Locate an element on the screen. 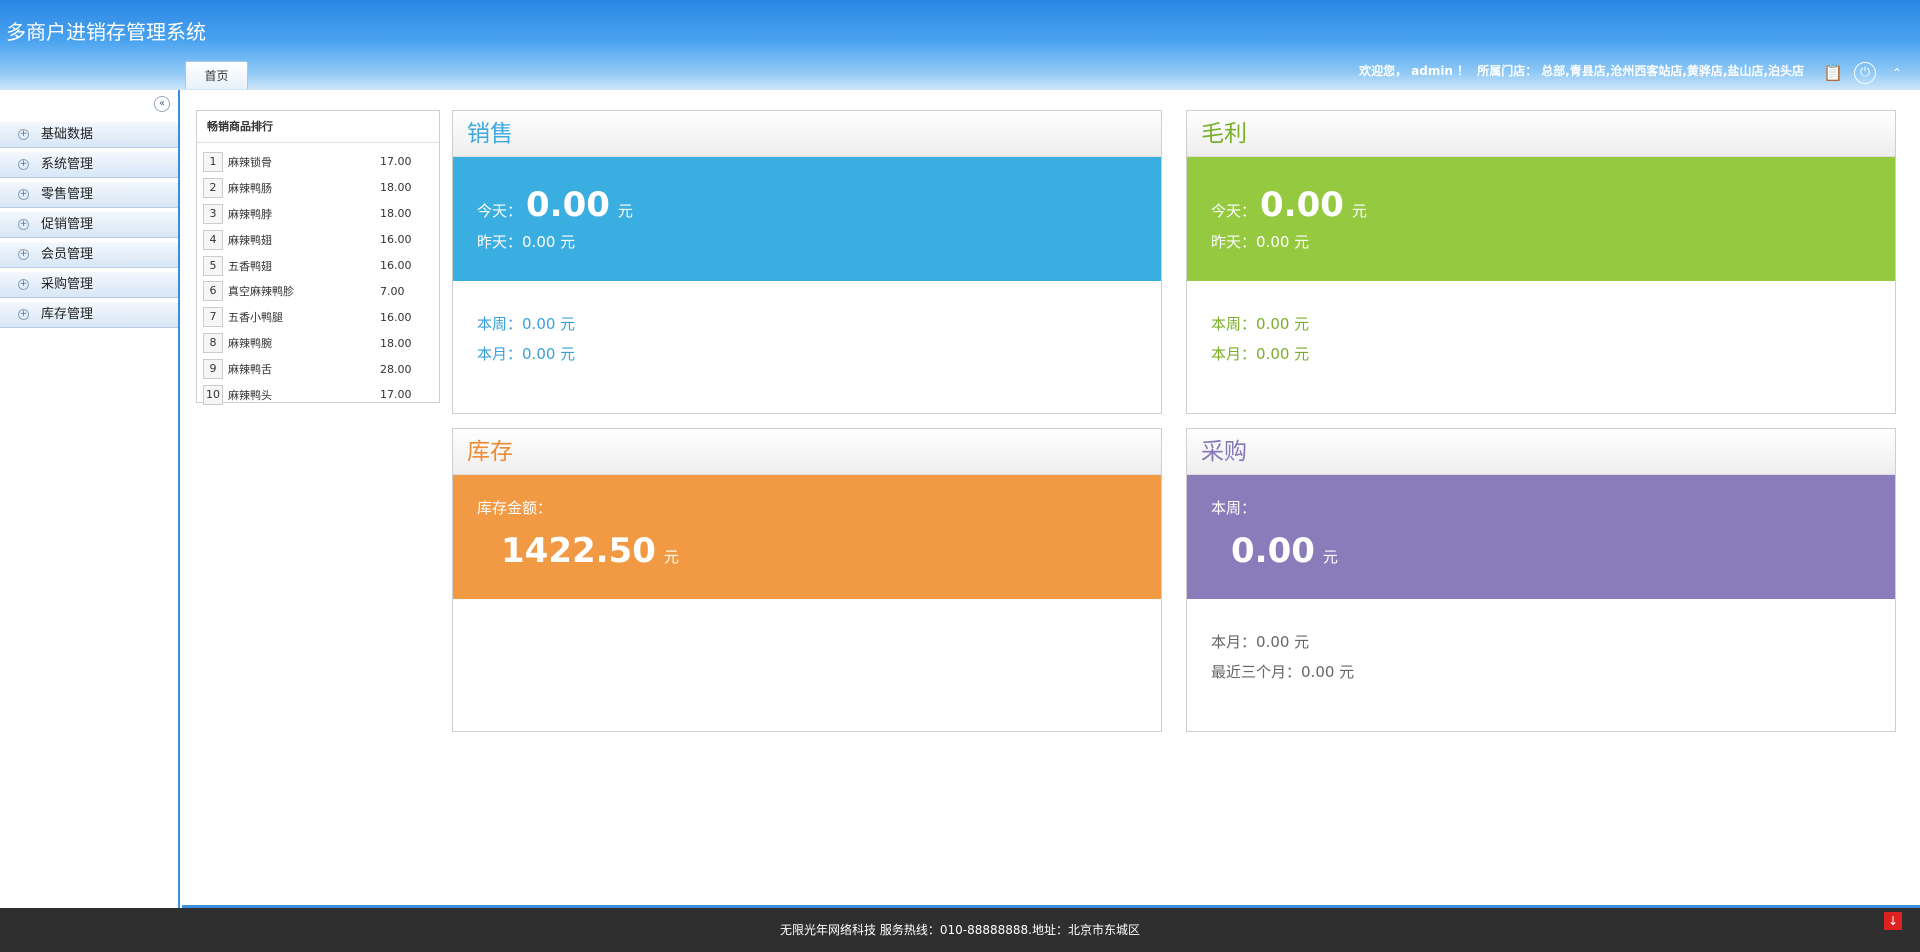  sidebar-item-label: 零售管理 is located at coordinates (67, 194).